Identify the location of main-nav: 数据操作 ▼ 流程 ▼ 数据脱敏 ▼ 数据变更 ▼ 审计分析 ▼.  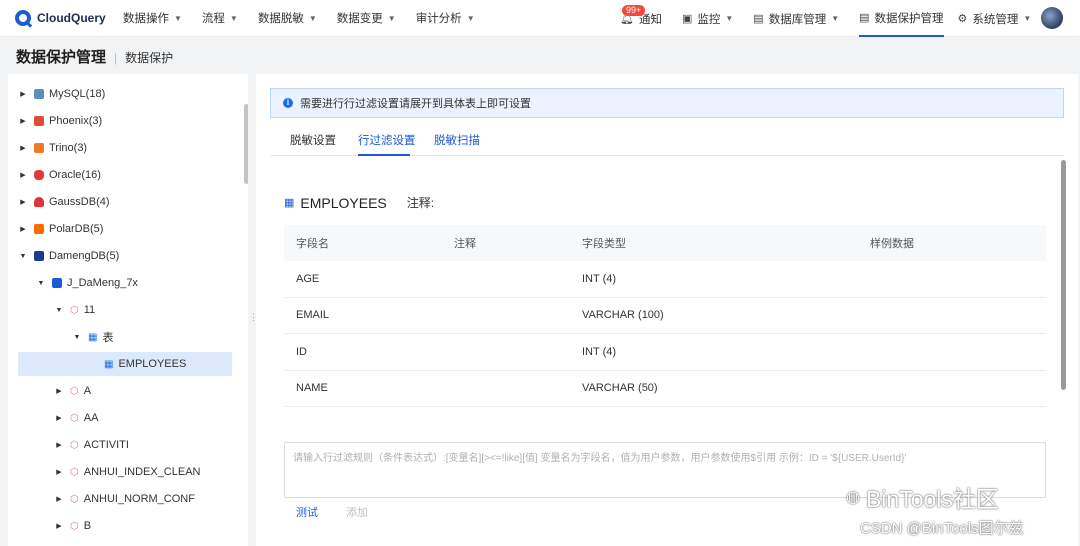
(309, 18).